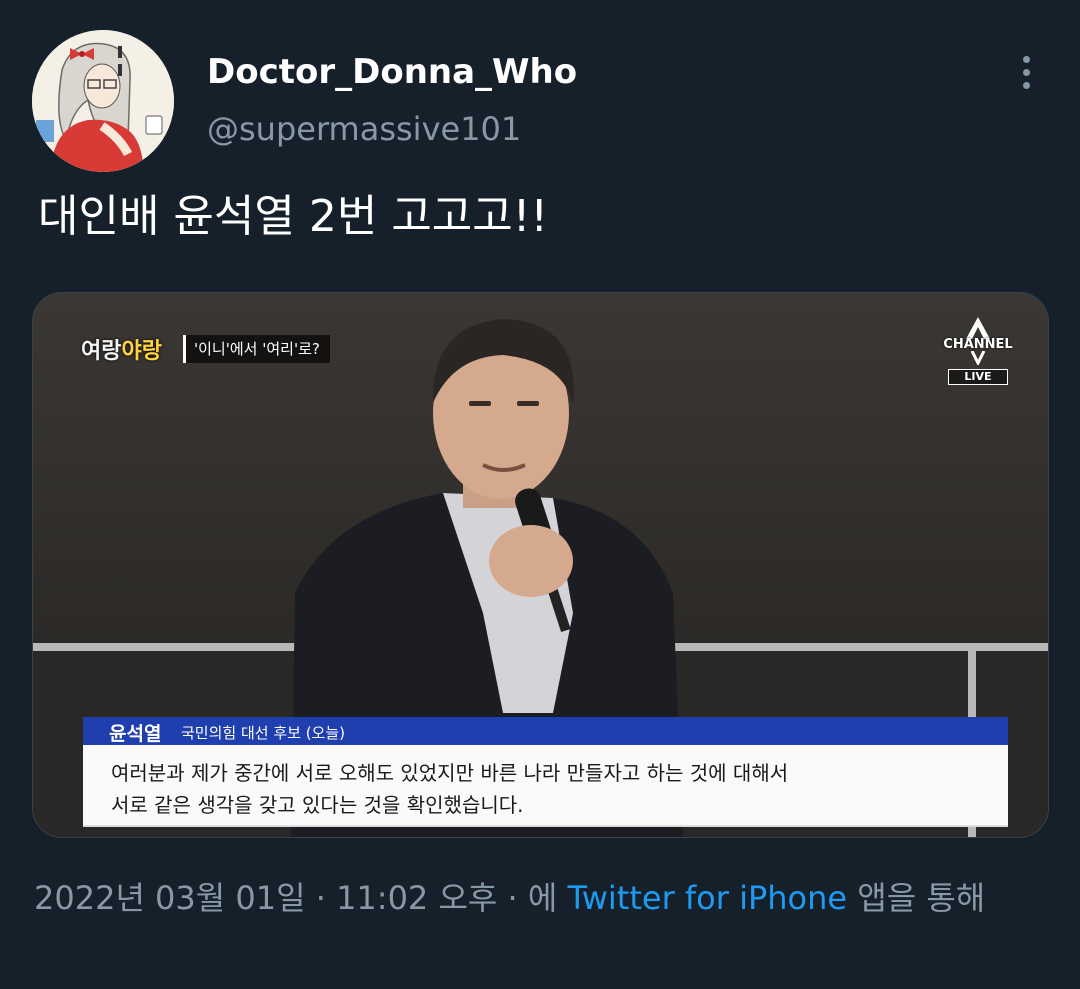  I want to click on live-badge: LIVE, so click(978, 377).